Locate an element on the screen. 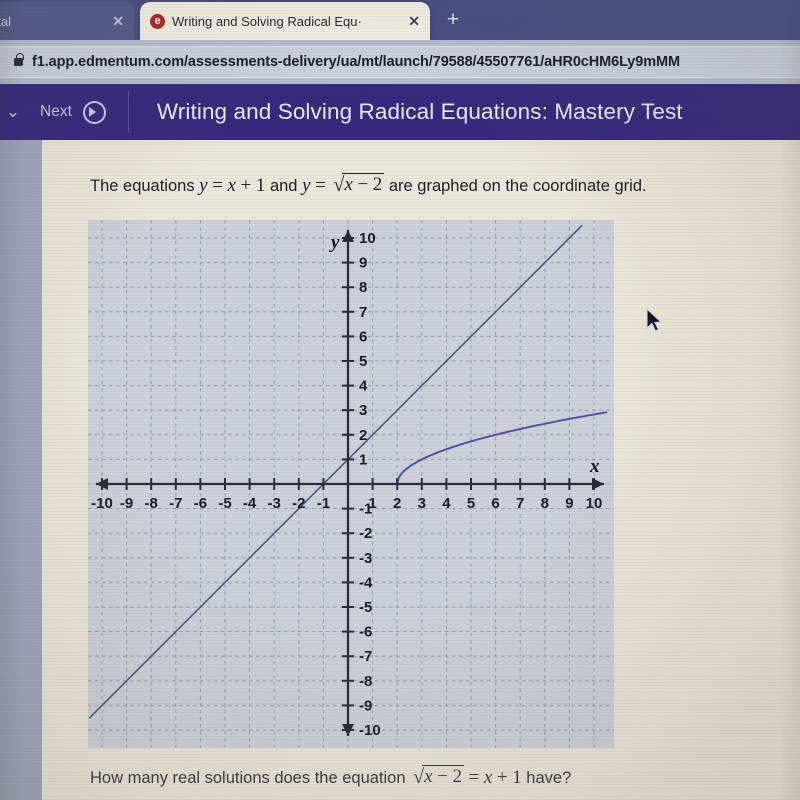 The image size is (800, 800). prompt-mid: and is located at coordinates (283, 186).